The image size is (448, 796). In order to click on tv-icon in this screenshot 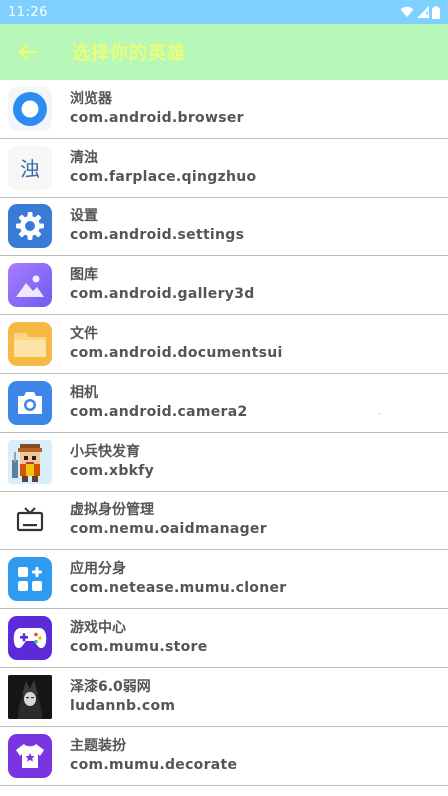, I will do `click(30, 520)`.